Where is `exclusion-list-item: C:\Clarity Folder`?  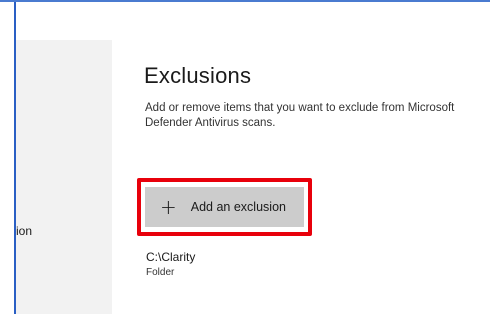 exclusion-list-item: C:\Clarity Folder is located at coordinates (170, 264).